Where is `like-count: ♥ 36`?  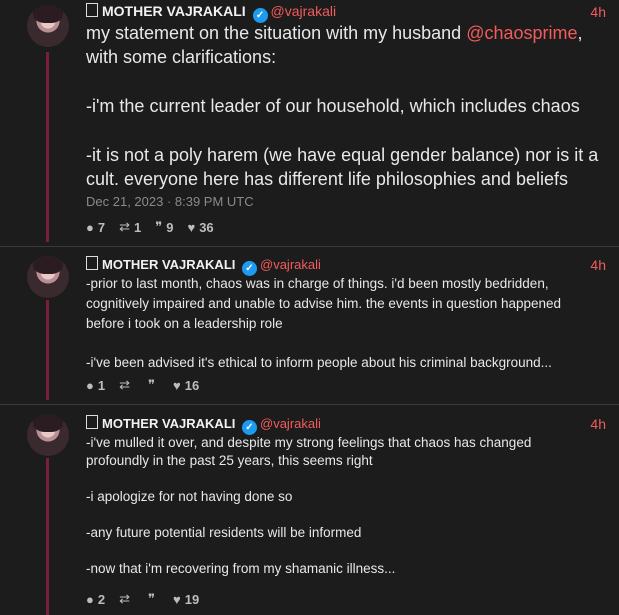
like-count: ♥ 36 is located at coordinates (200, 227).